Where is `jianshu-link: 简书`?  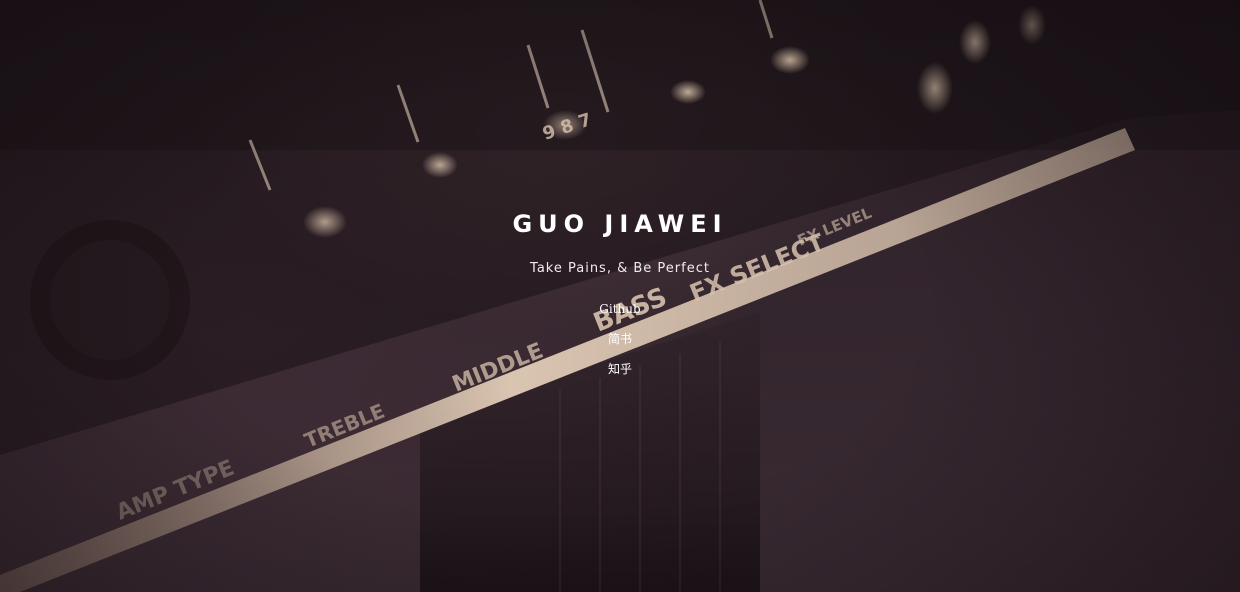 jianshu-link: 简书 is located at coordinates (620, 339).